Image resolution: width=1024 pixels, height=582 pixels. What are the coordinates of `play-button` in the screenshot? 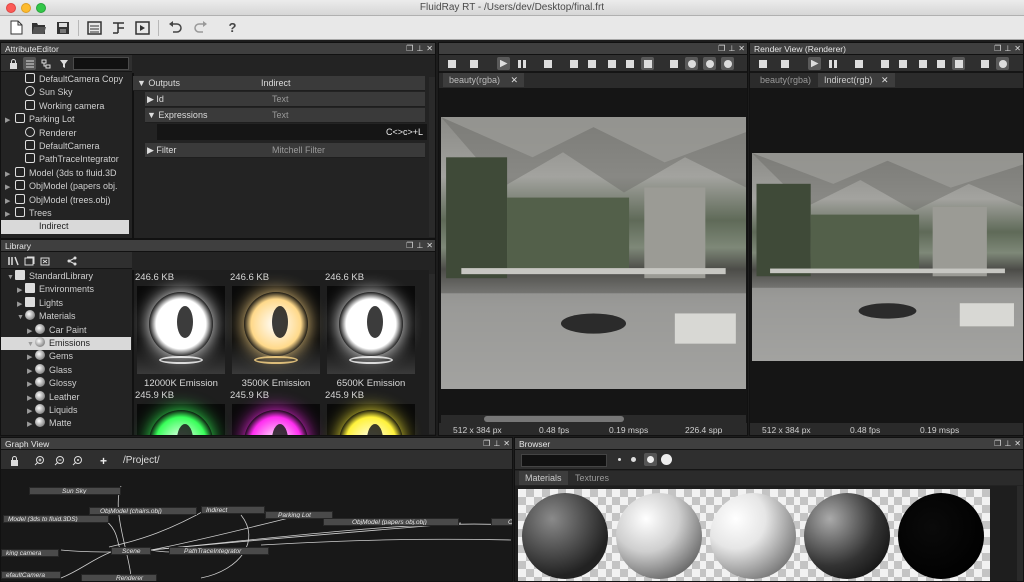 It's located at (814, 63).